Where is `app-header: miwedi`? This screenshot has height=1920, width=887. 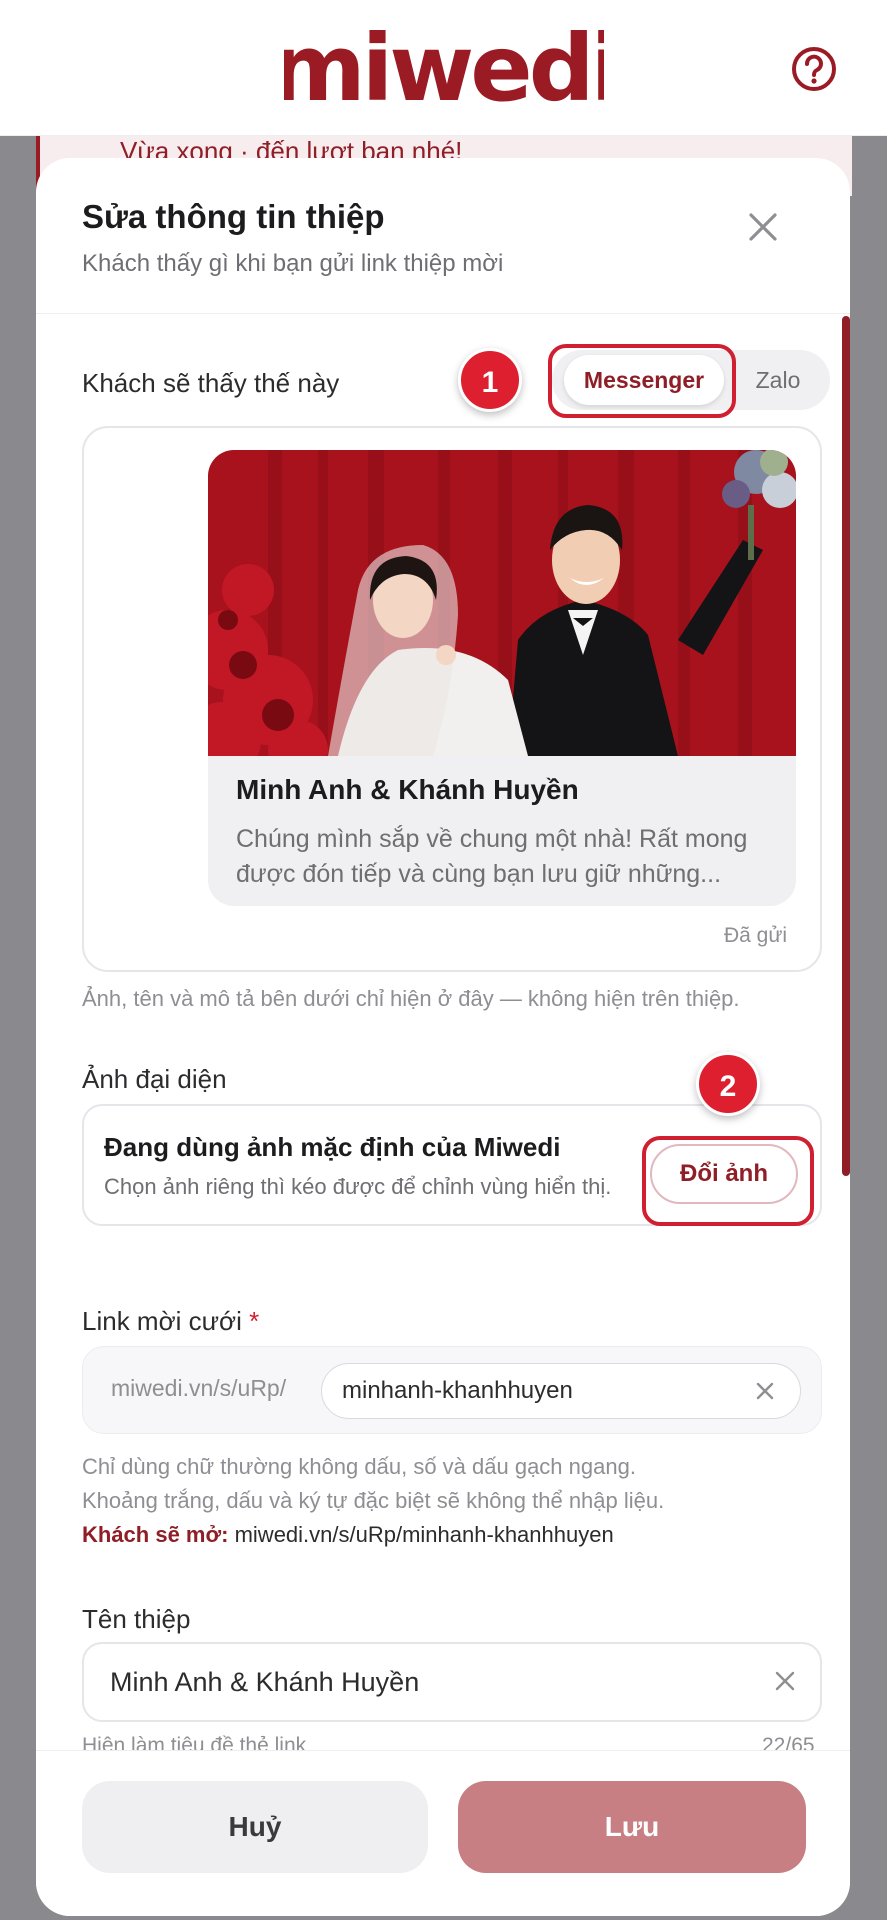
app-header: miwedi is located at coordinates (443, 68).